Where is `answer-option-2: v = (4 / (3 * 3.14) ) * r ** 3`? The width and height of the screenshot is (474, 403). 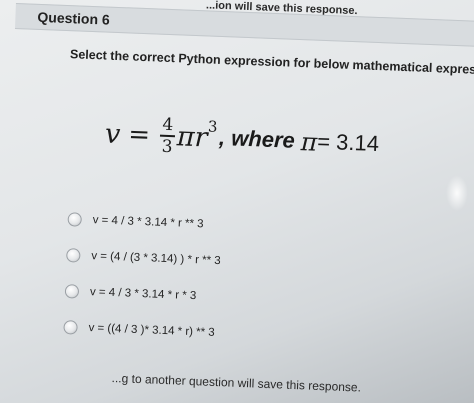 answer-option-2: v = (4 / (3 * 3.14) ) * r ** 3 is located at coordinates (144, 258).